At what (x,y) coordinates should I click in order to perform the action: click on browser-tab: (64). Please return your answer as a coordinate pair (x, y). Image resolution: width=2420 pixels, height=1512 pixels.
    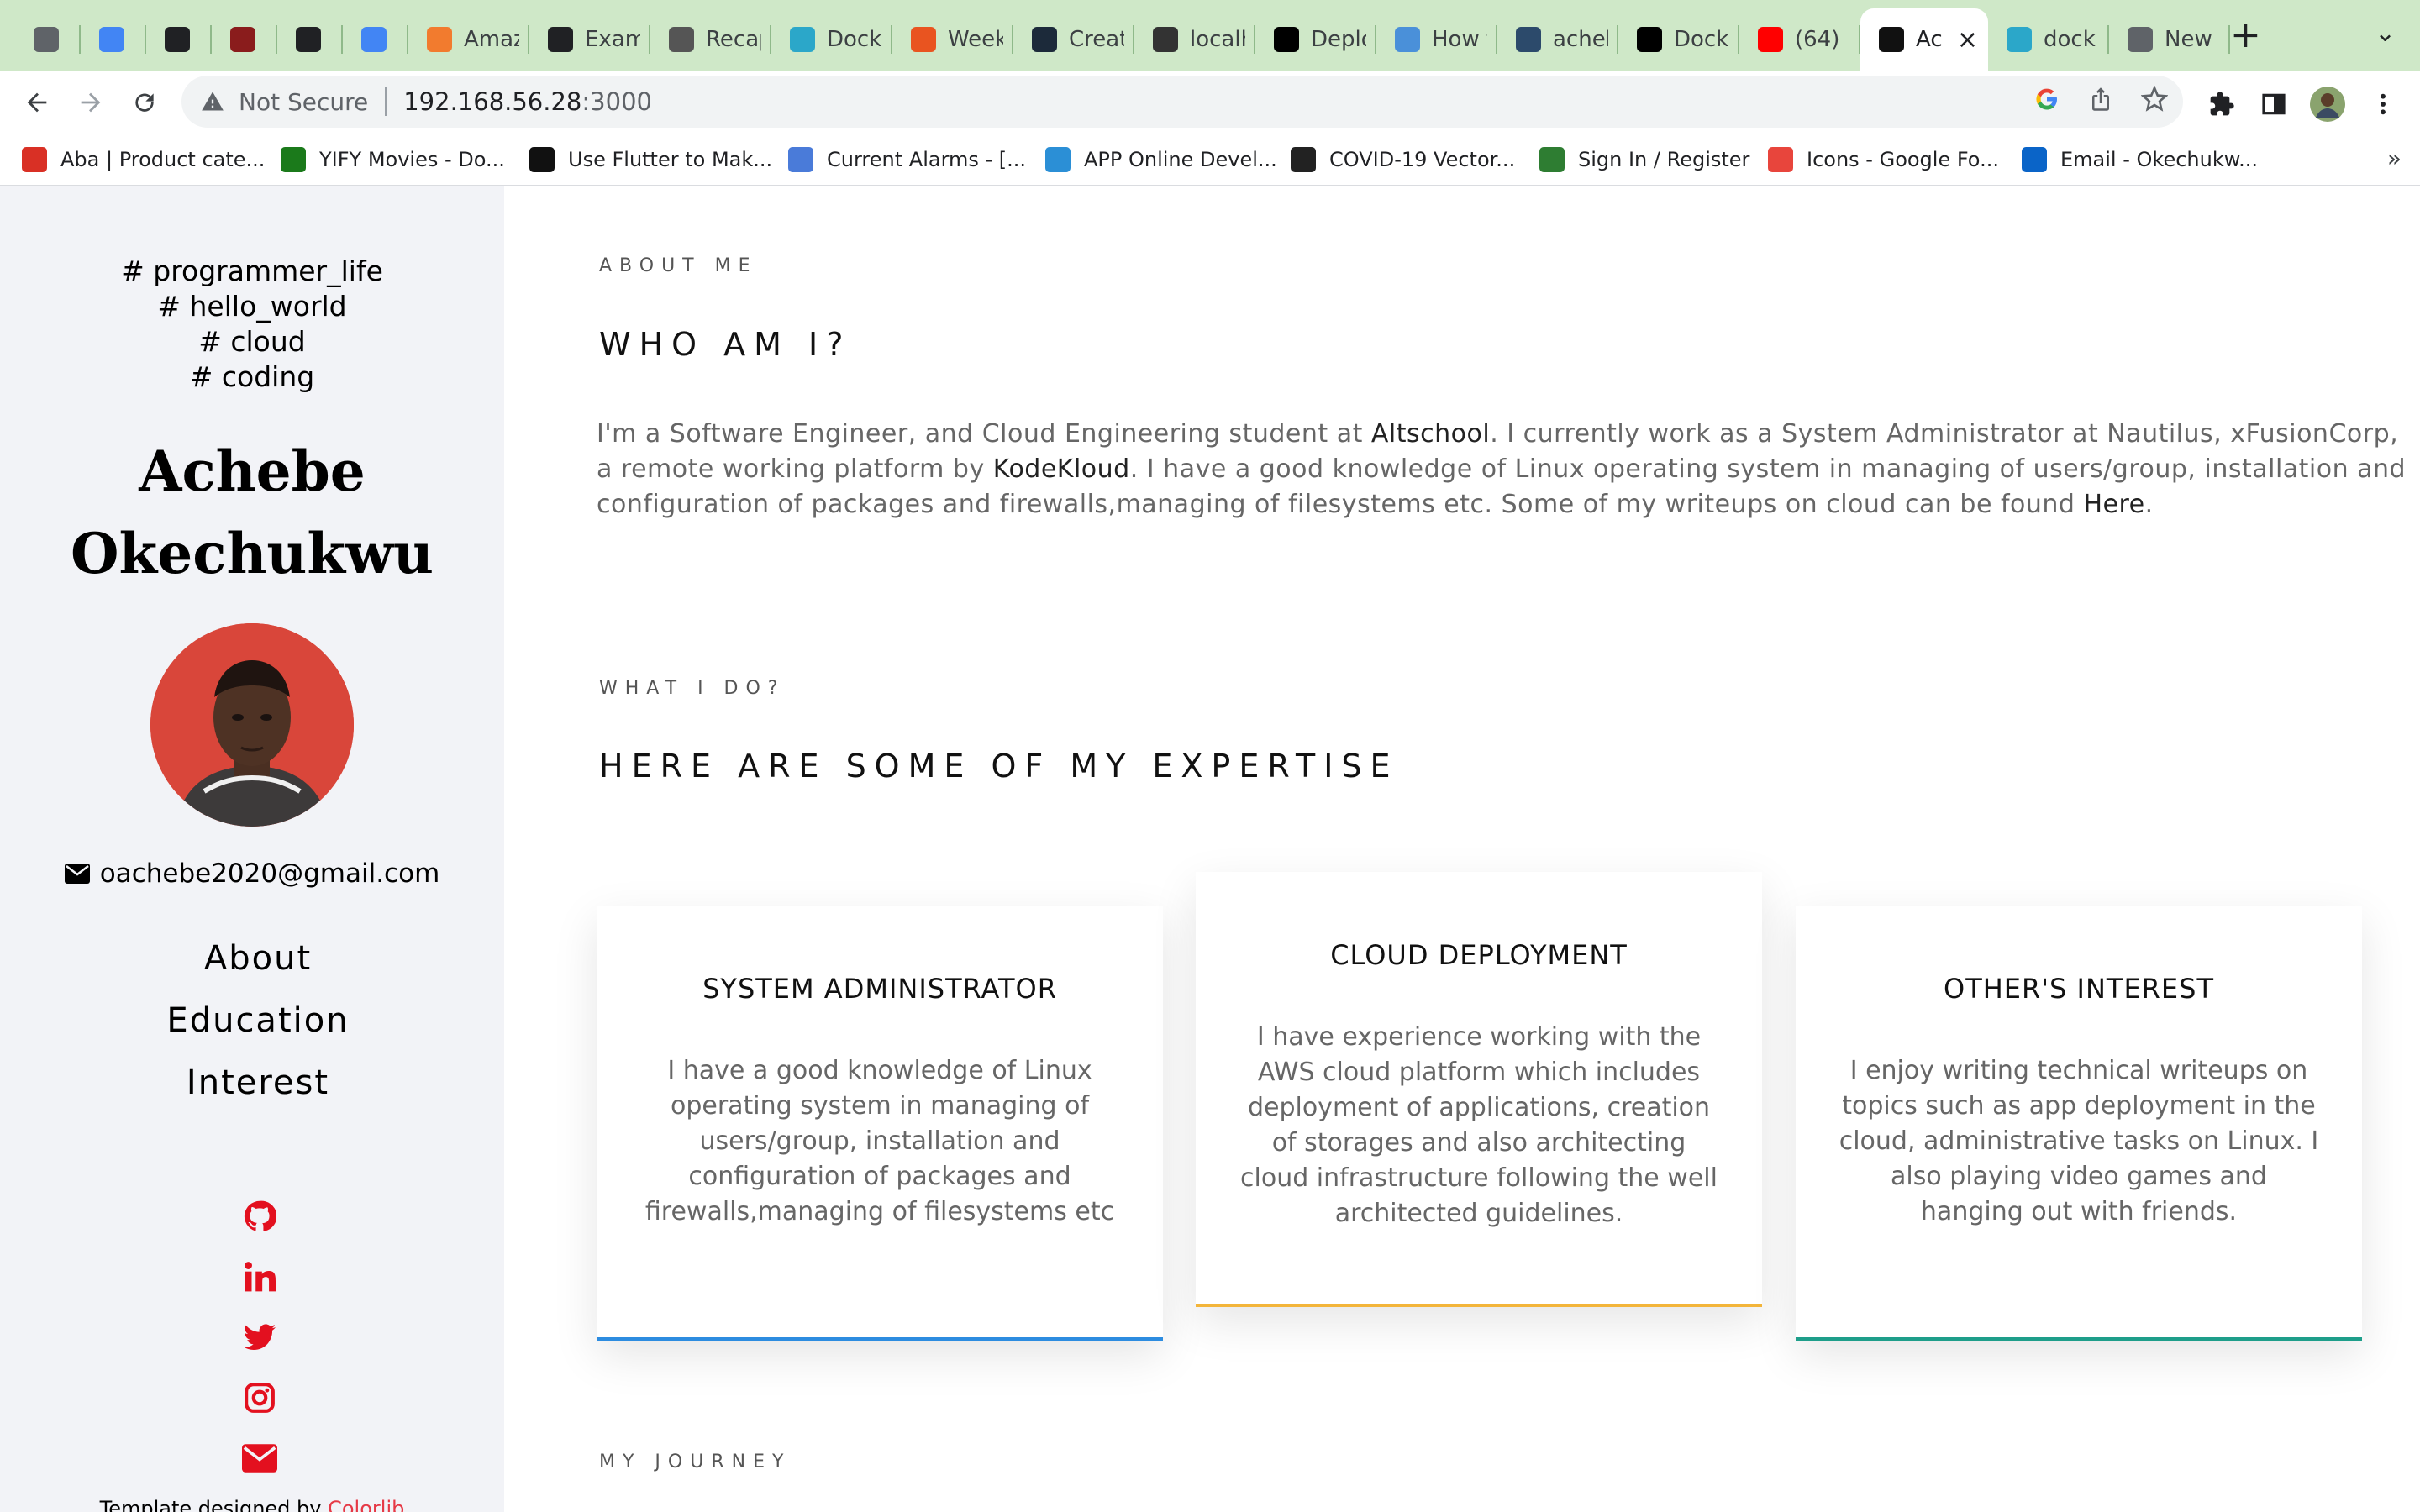
    Looking at the image, I should click on (1800, 39).